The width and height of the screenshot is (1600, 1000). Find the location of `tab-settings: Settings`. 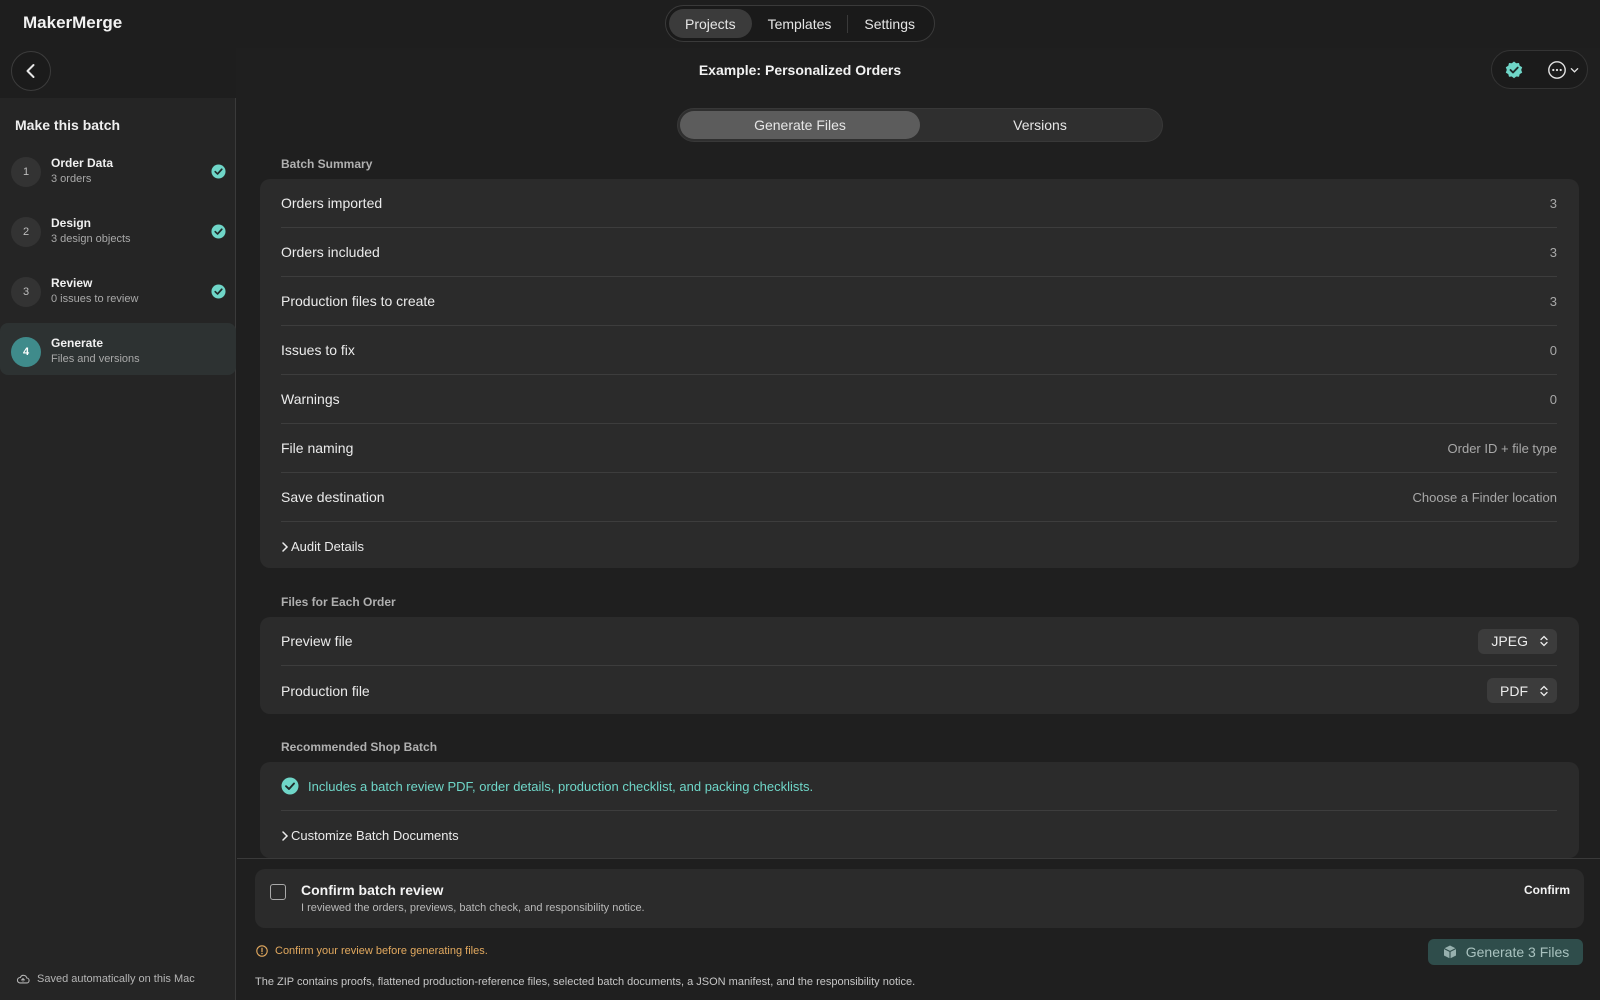

tab-settings: Settings is located at coordinates (889, 23).